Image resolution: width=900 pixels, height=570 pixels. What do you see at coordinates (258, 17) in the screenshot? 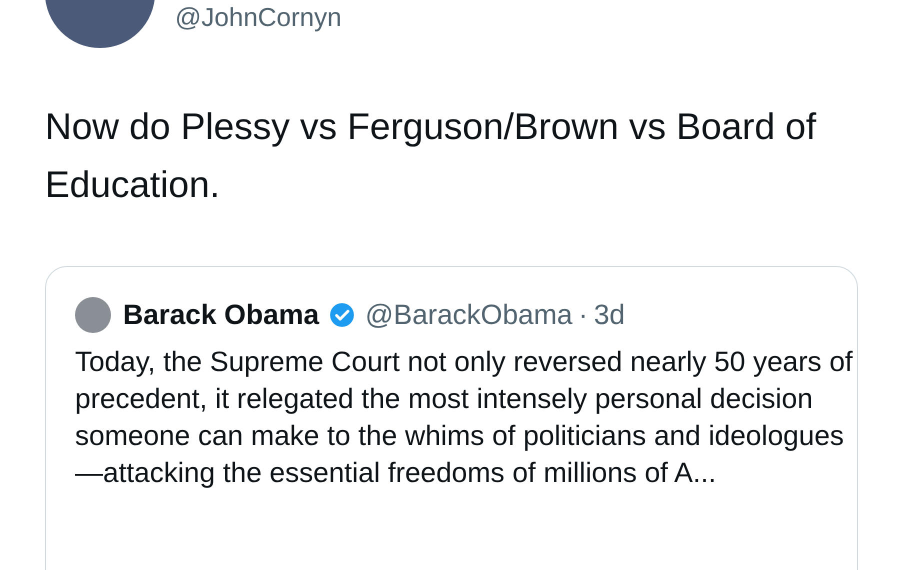
I see `user-handle: @JohnCornyn` at bounding box center [258, 17].